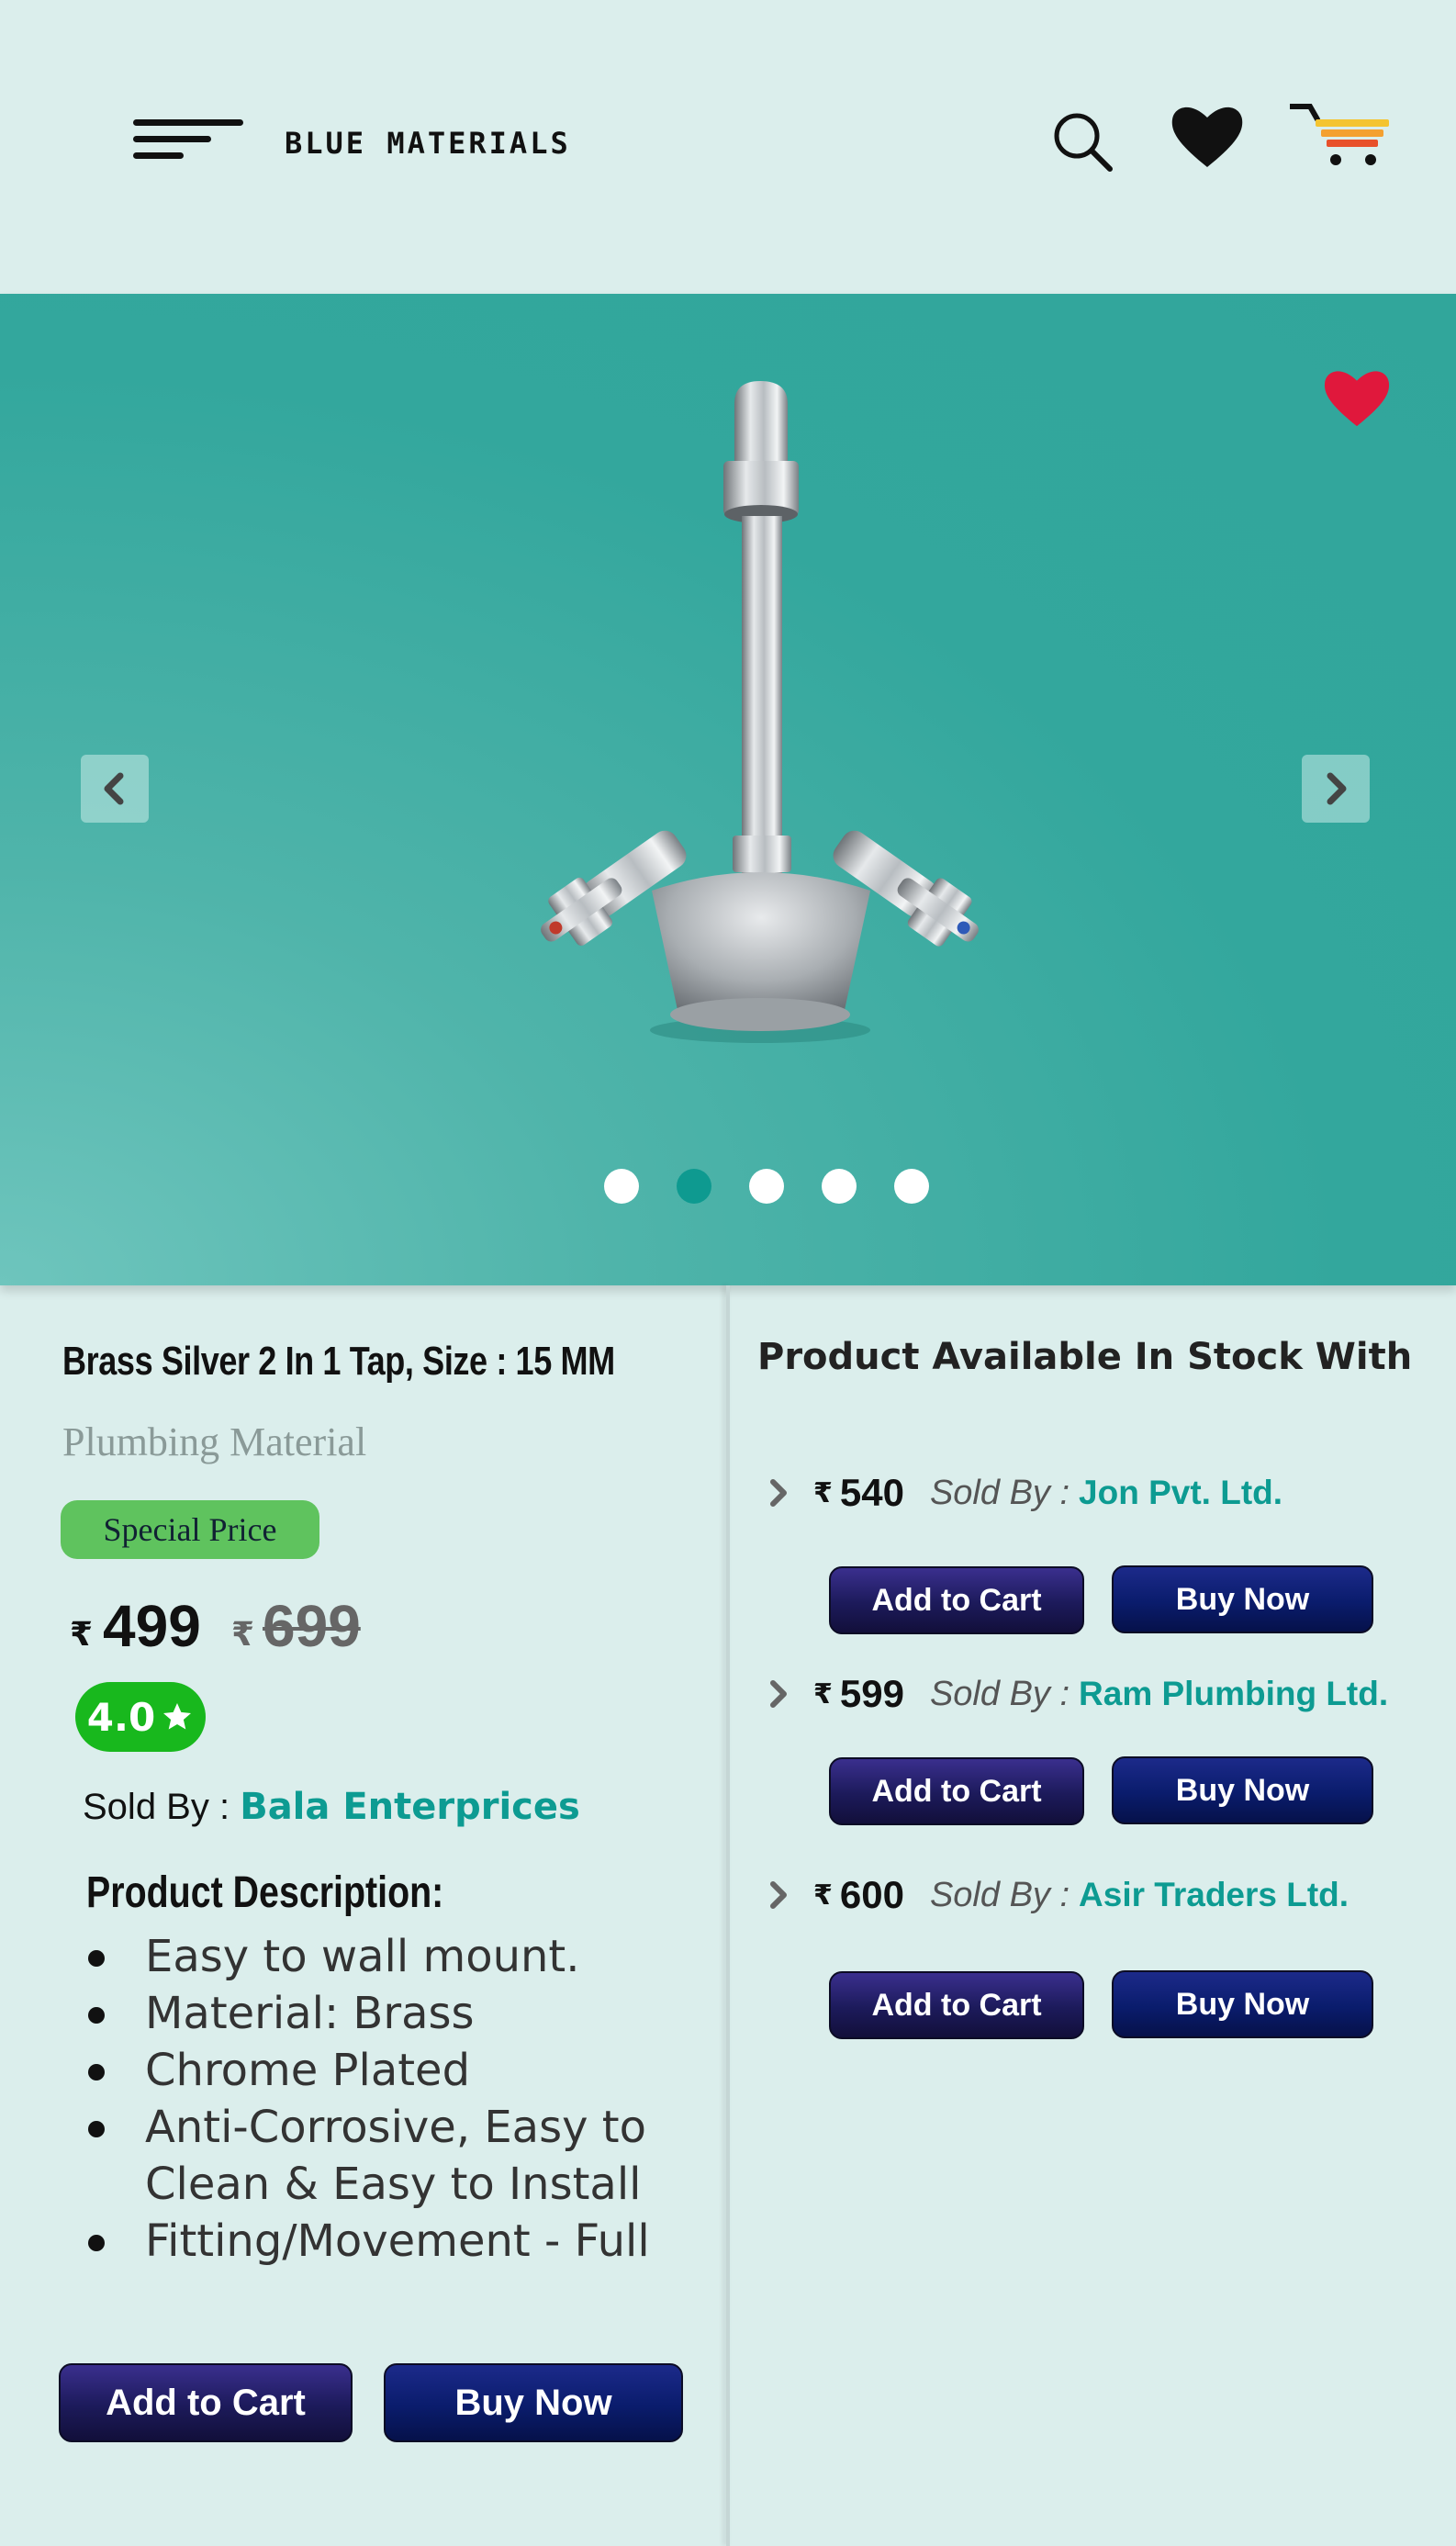  What do you see at coordinates (410, 1807) in the screenshot?
I see `seller-link: Bala Enterprices` at bounding box center [410, 1807].